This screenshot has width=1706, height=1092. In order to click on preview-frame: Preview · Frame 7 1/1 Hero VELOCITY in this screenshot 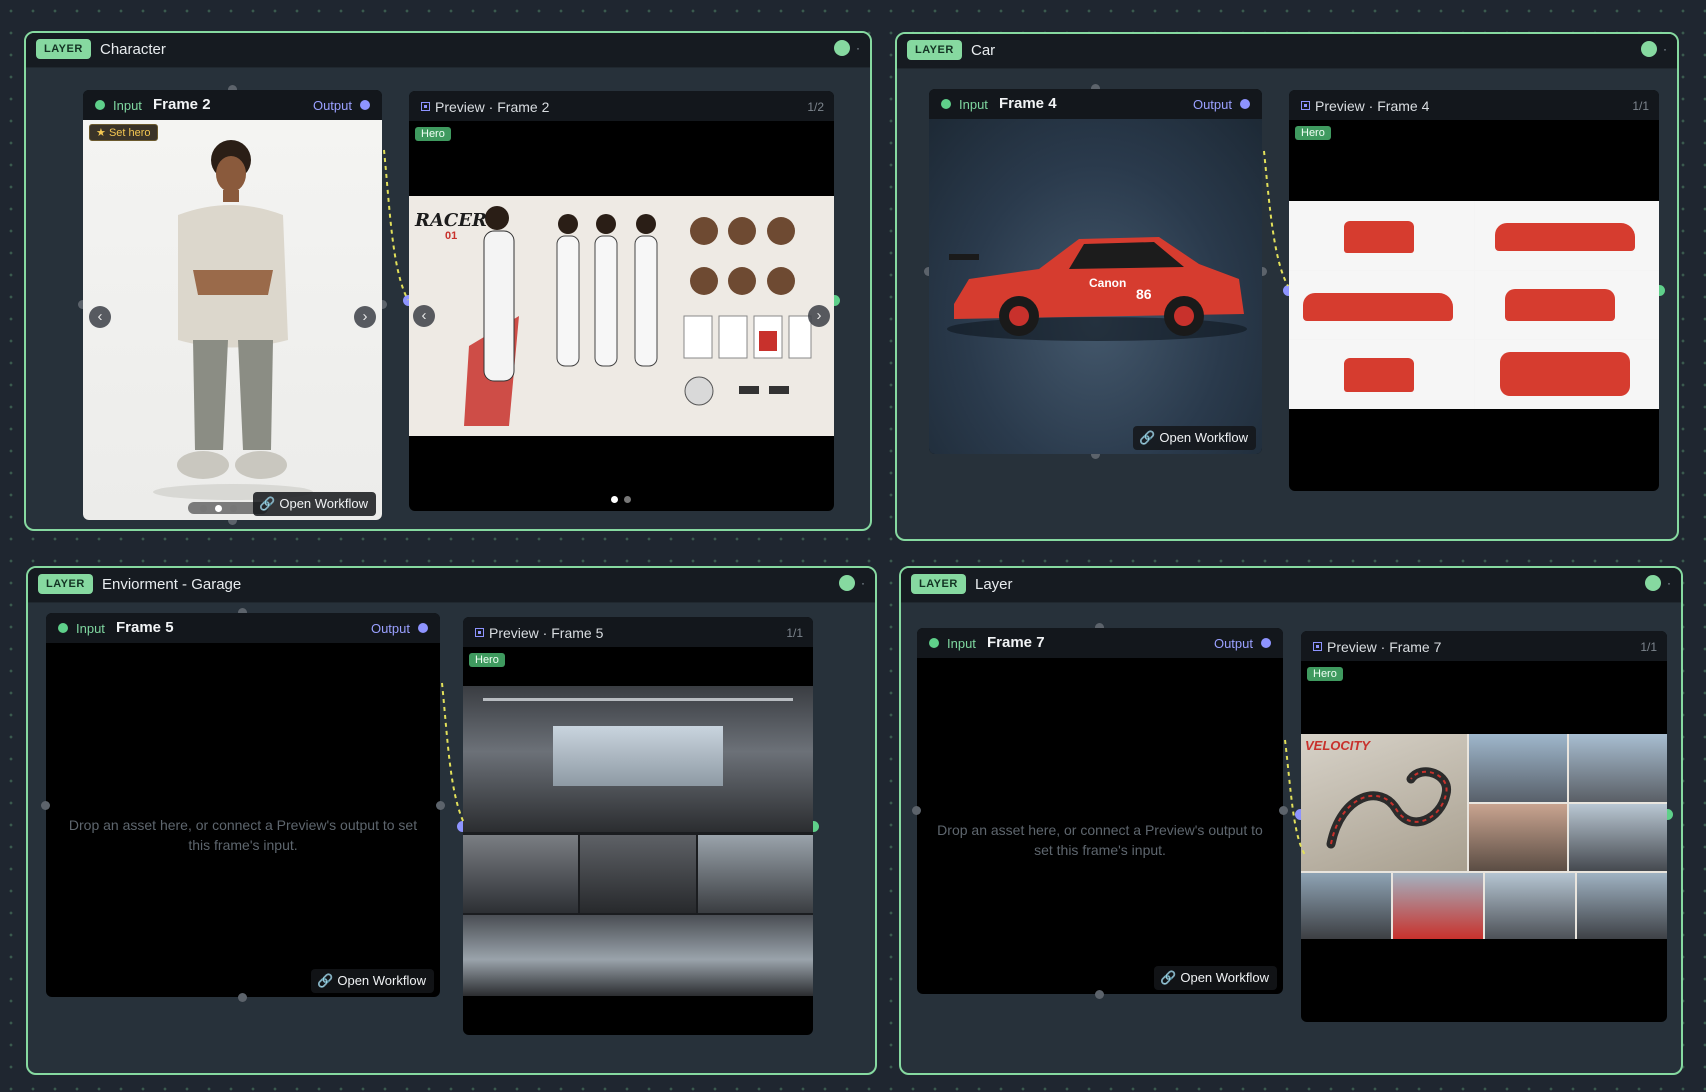, I will do `click(1484, 826)`.